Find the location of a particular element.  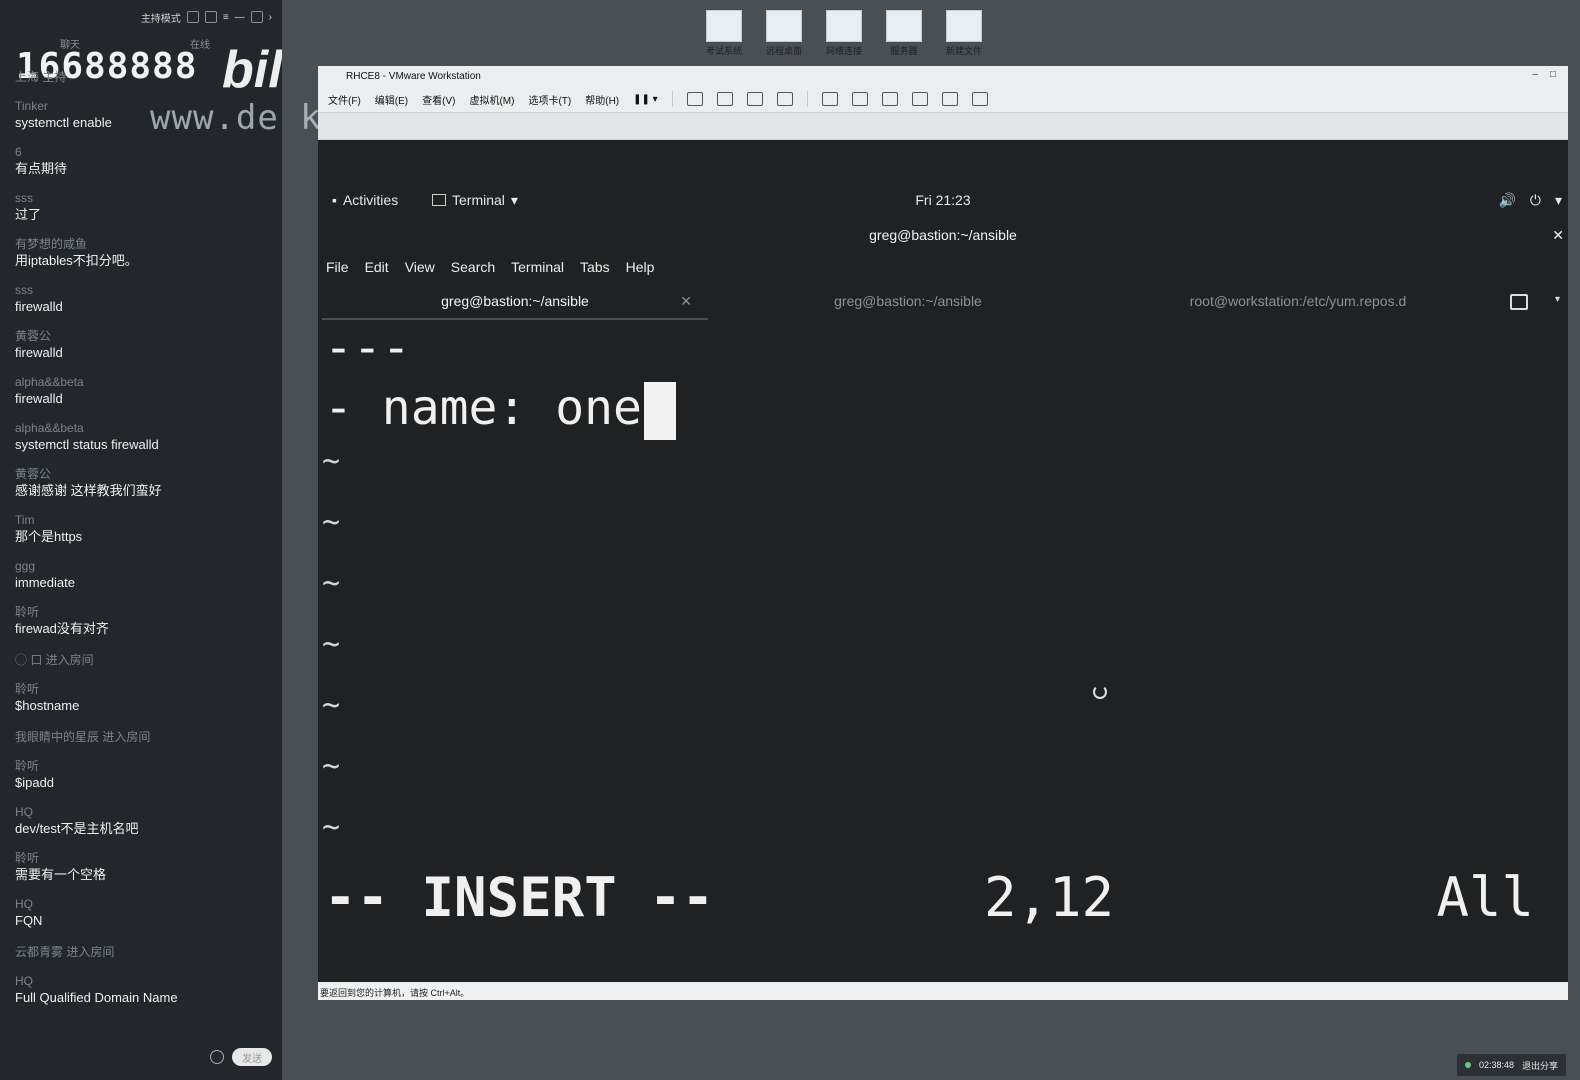

message-user: 有梦想的咸鱼 is located at coordinates (51, 244).